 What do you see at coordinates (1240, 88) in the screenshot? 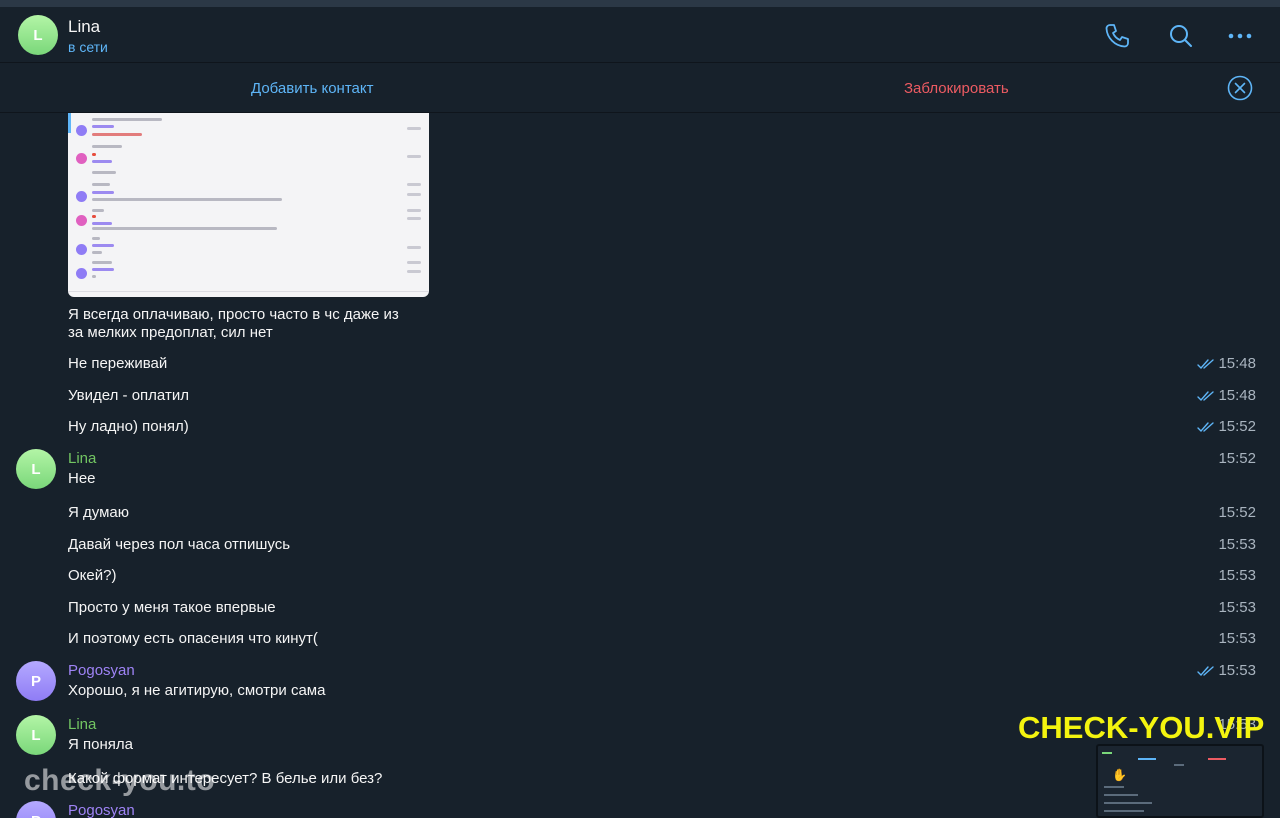
I see `close-icon` at bounding box center [1240, 88].